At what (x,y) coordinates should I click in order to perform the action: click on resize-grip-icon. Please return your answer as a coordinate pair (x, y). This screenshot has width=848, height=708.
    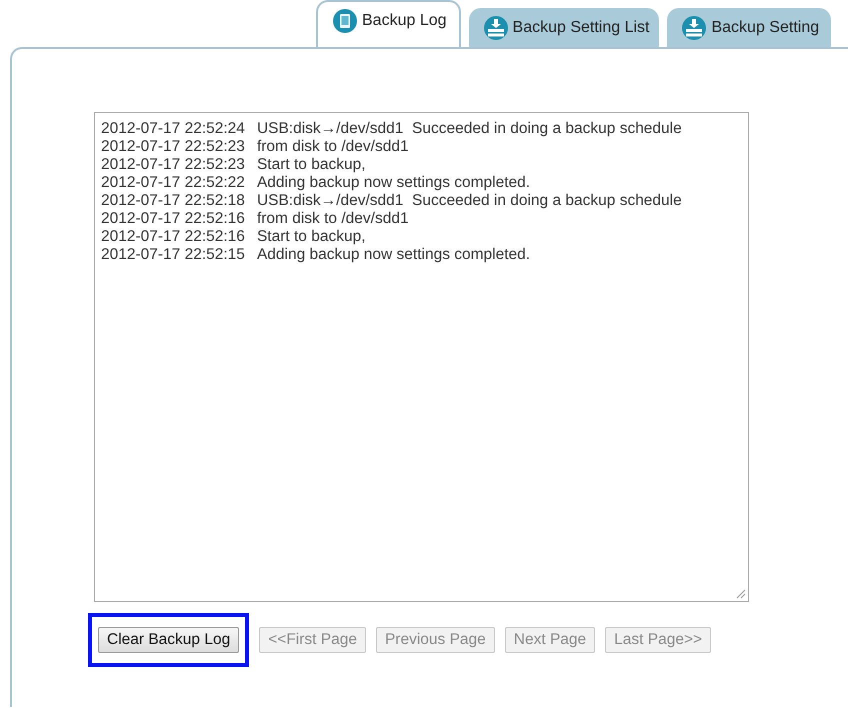
    Looking at the image, I should click on (741, 594).